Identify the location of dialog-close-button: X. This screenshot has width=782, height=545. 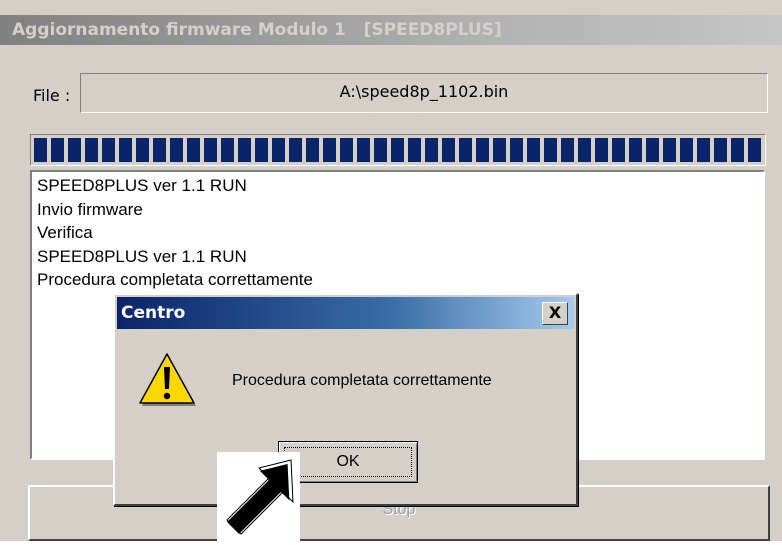
(555, 313).